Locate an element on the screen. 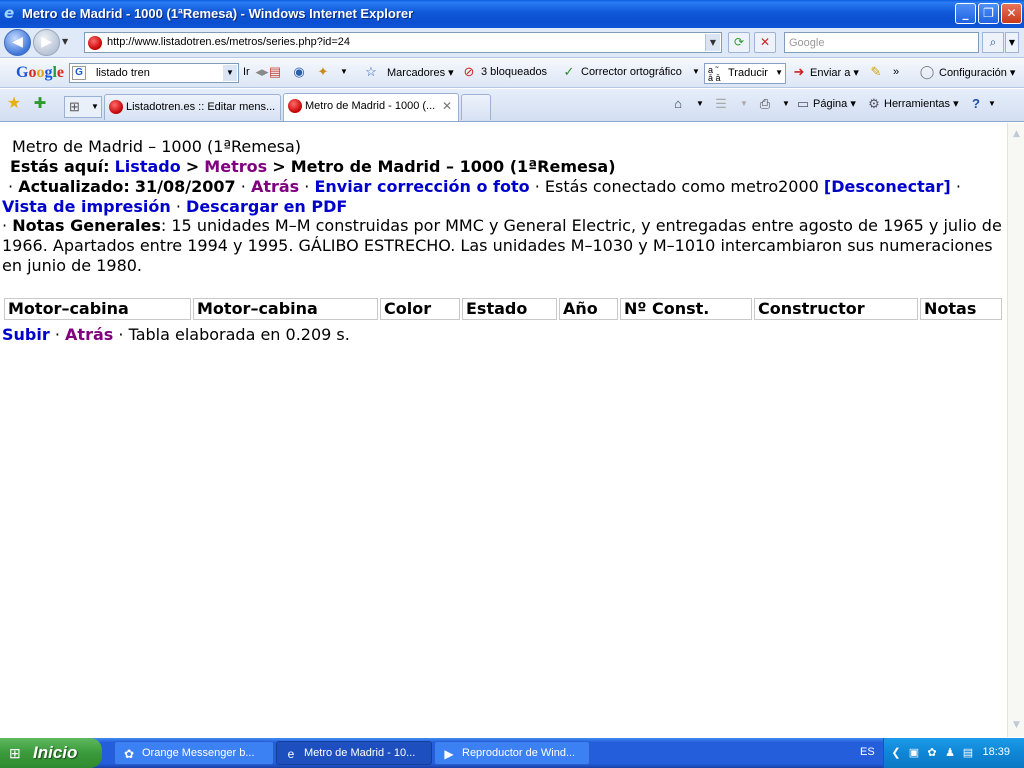 The height and width of the screenshot is (768, 1024). new-tab-button is located at coordinates (476, 107).